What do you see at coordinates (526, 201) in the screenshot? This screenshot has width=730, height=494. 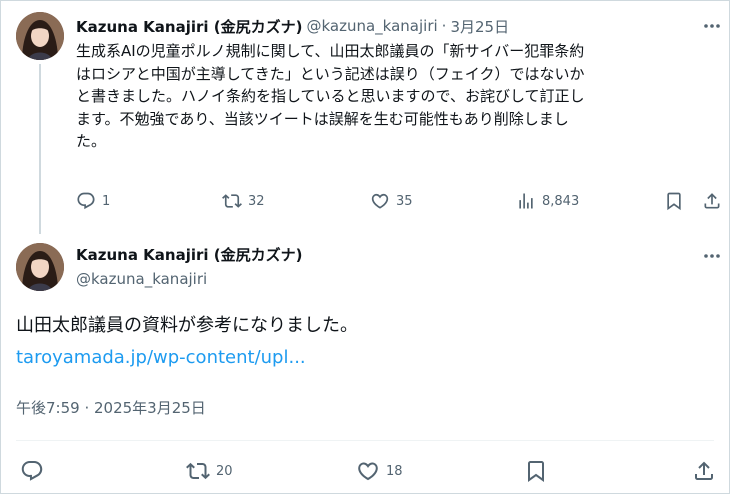 I see `bar-chart-icon` at bounding box center [526, 201].